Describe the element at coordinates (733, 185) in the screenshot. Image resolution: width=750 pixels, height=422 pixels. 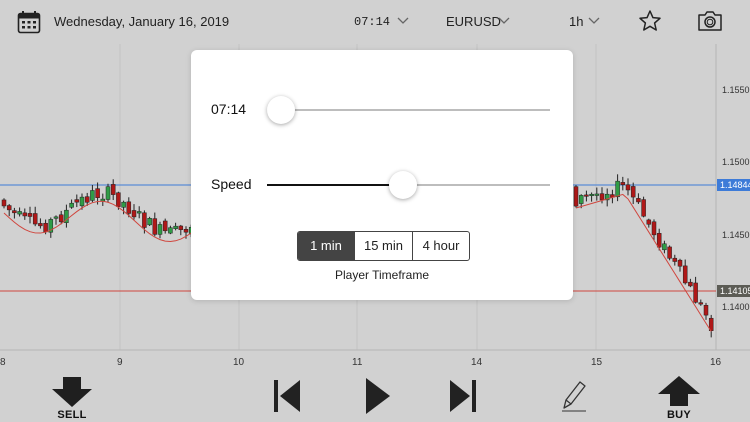
I see `blue-price-tag: 1.14844` at that location.